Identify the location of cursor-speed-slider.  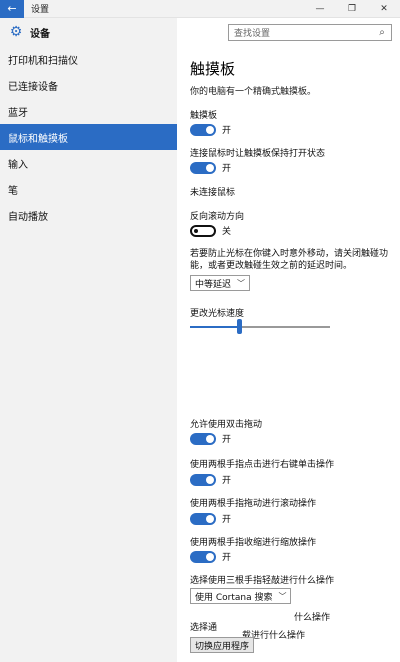
(260, 327).